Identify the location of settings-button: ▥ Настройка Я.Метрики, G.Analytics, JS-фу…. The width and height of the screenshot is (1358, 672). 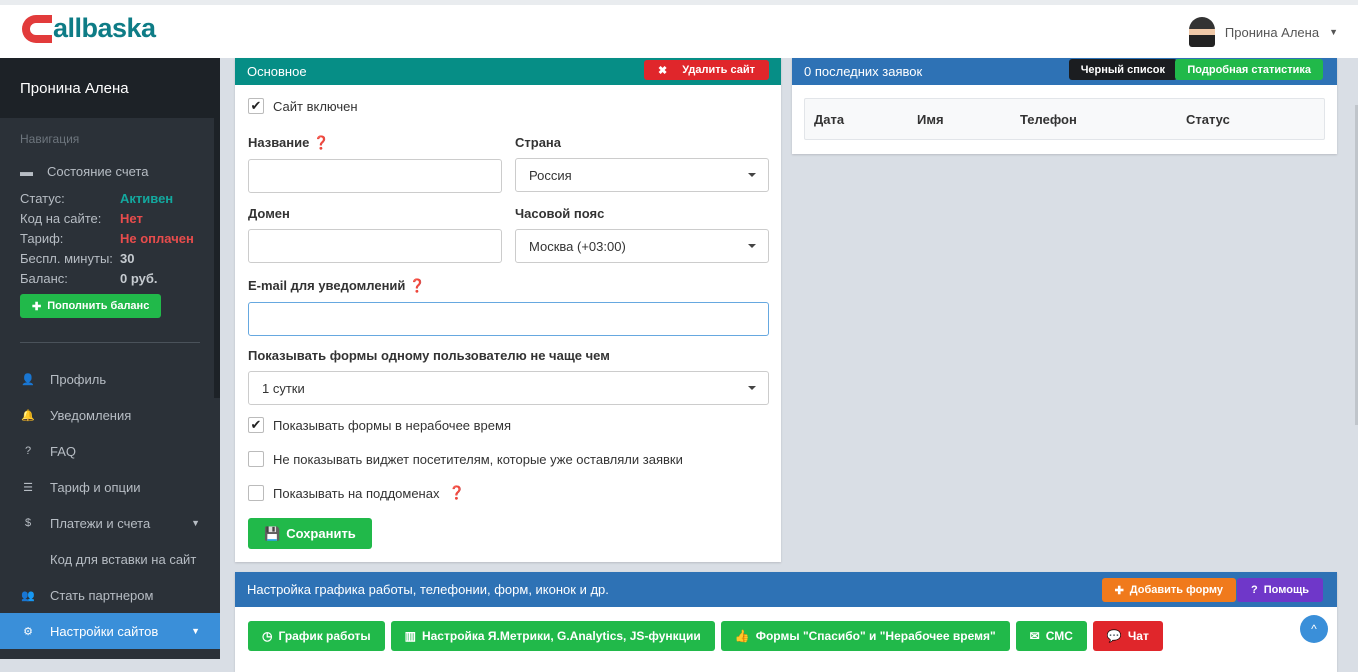
(552, 636).